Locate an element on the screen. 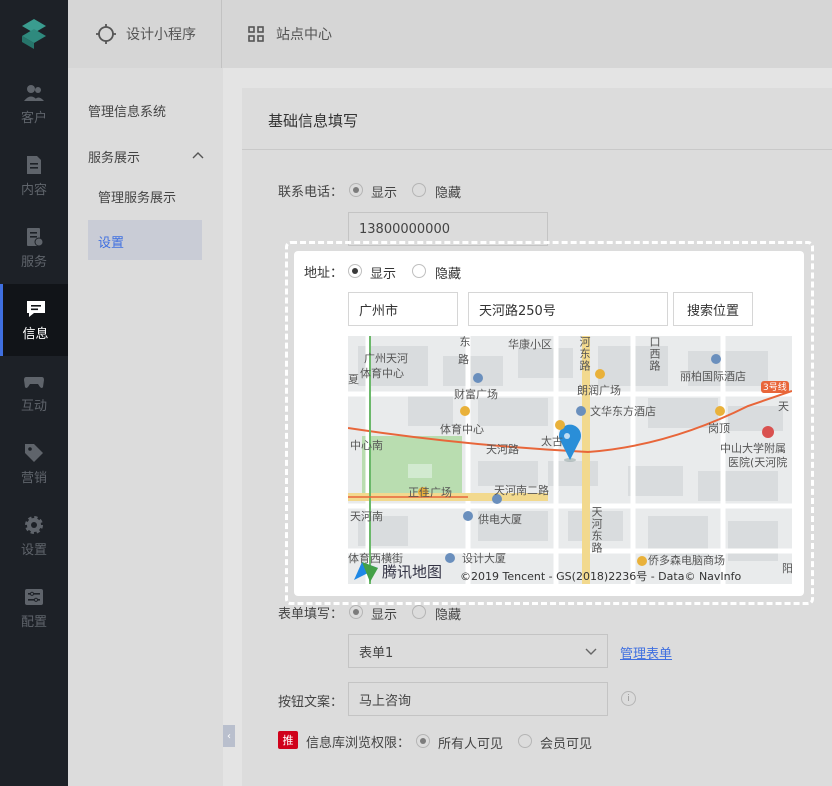 This screenshot has width=832, height=786. phone-hide-label: 隐藏 is located at coordinates (448, 193).